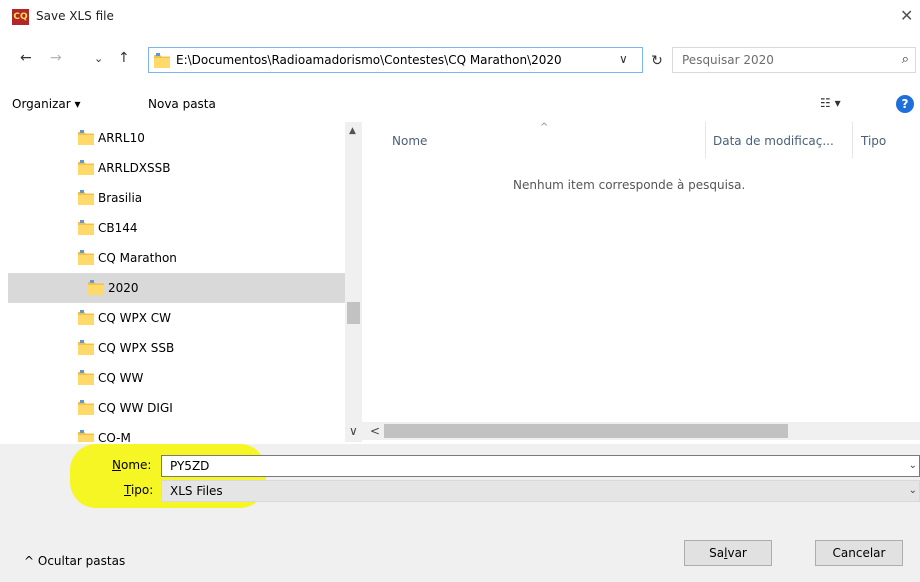  What do you see at coordinates (657, 61) in the screenshot?
I see `refresh-icon: ↻` at bounding box center [657, 61].